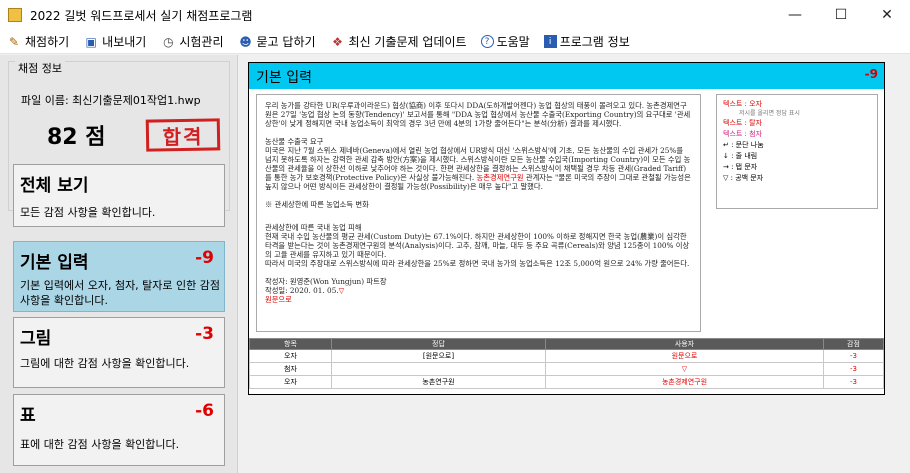 Image resolution: width=910 pixels, height=473 pixels. What do you see at coordinates (740, 167) in the screenshot?
I see `legend-item: → : 탭 문자` at bounding box center [740, 167].